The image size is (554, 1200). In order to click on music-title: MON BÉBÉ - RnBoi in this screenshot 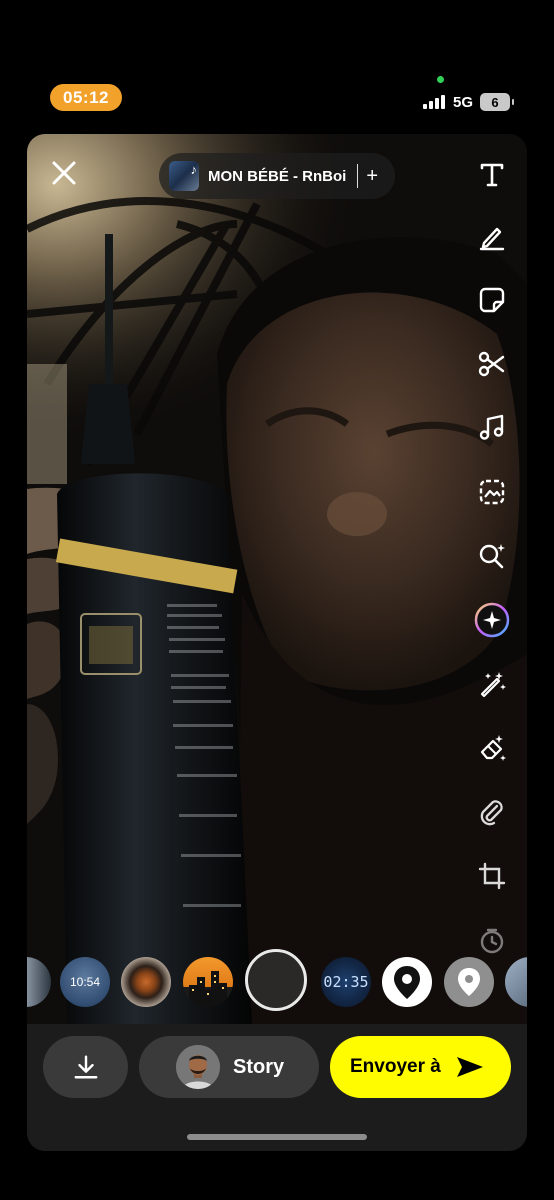, I will do `click(277, 176)`.